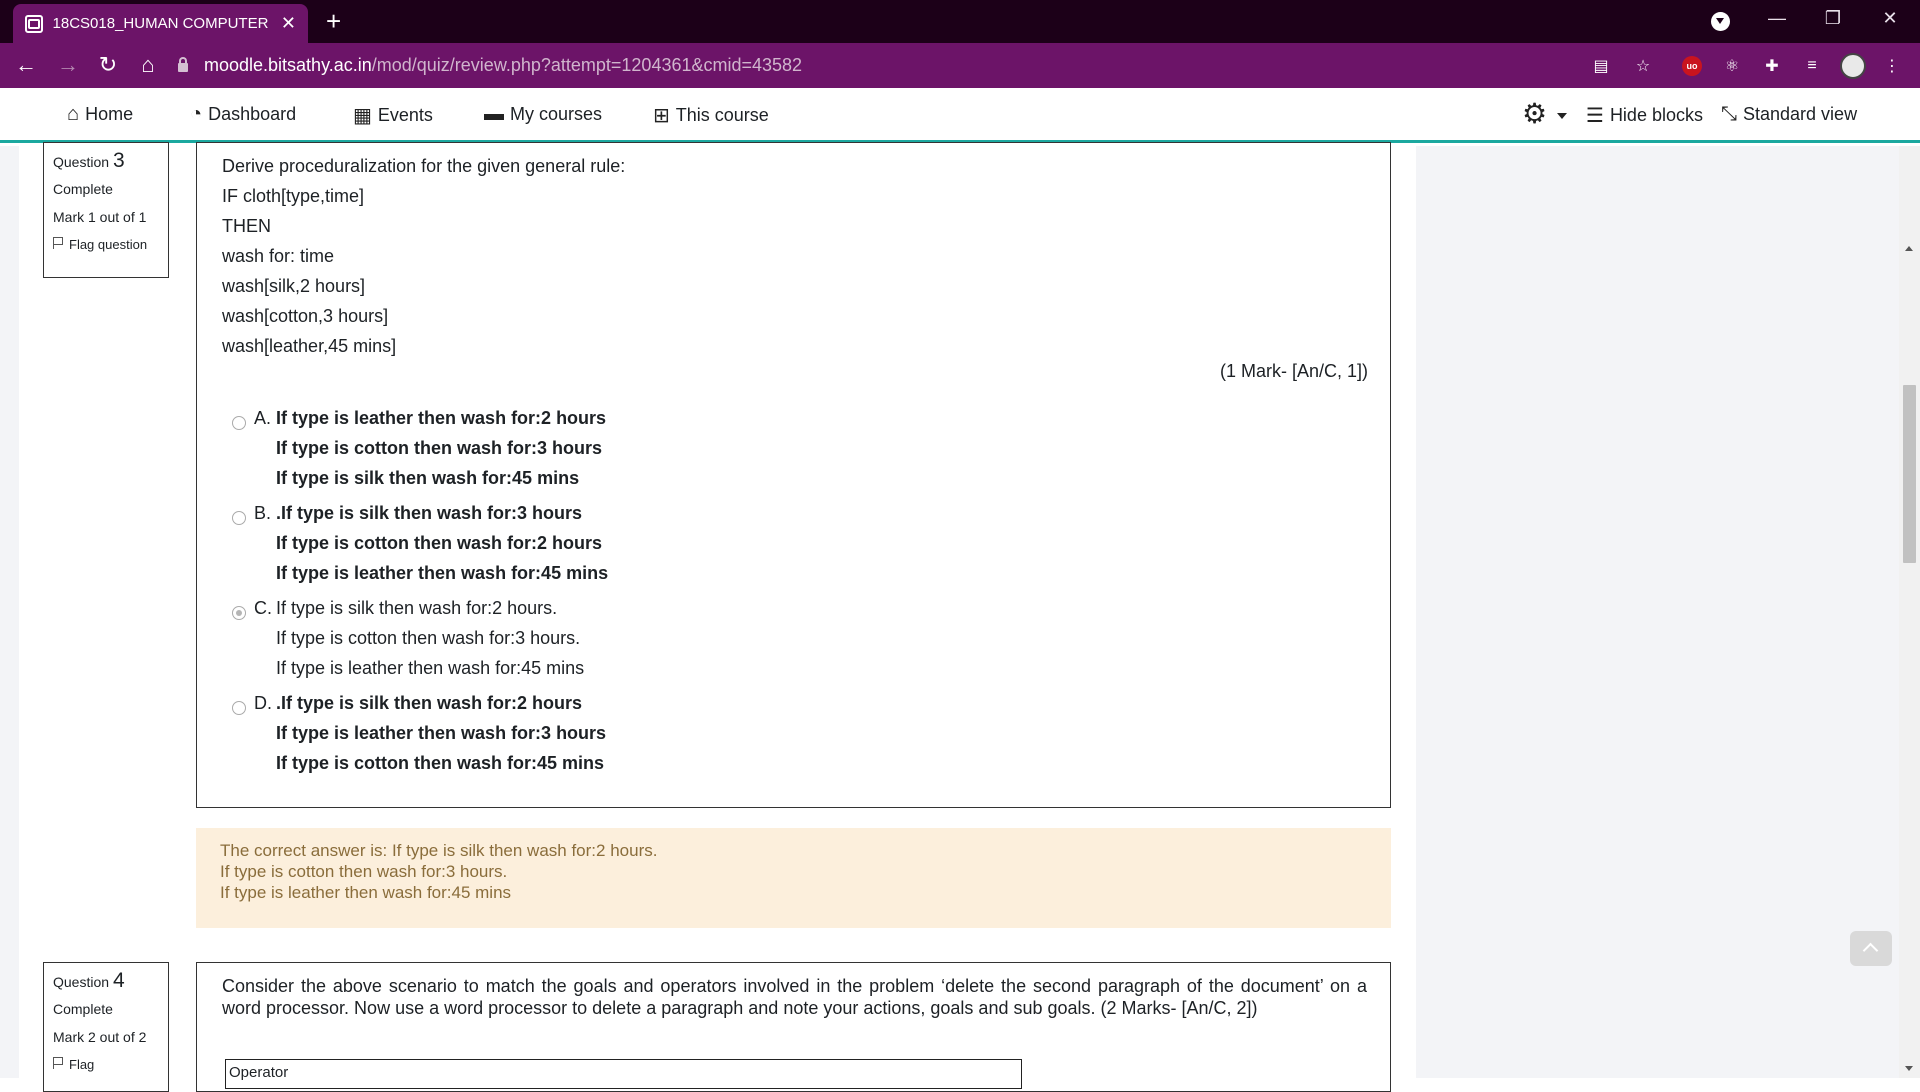 This screenshot has height=1092, width=1920. Describe the element at coordinates (1692, 66) in the screenshot. I see `ublock-extension-icon: uo` at that location.